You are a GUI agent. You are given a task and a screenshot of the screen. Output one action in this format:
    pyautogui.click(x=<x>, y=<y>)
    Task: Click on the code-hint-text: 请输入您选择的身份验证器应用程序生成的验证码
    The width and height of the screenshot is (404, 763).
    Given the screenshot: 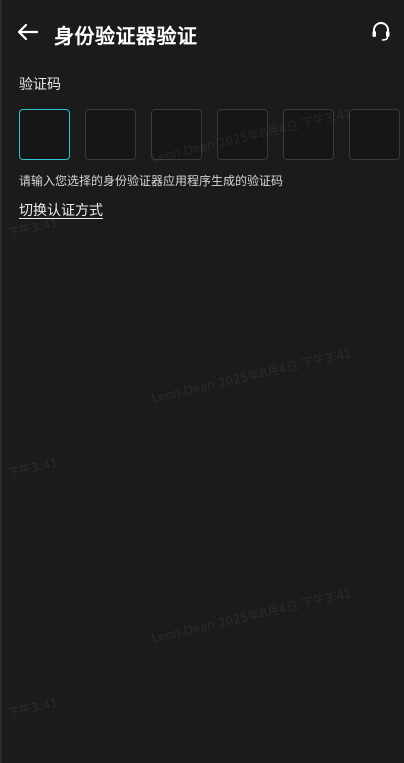 What is the action you would take?
    pyautogui.click(x=151, y=181)
    